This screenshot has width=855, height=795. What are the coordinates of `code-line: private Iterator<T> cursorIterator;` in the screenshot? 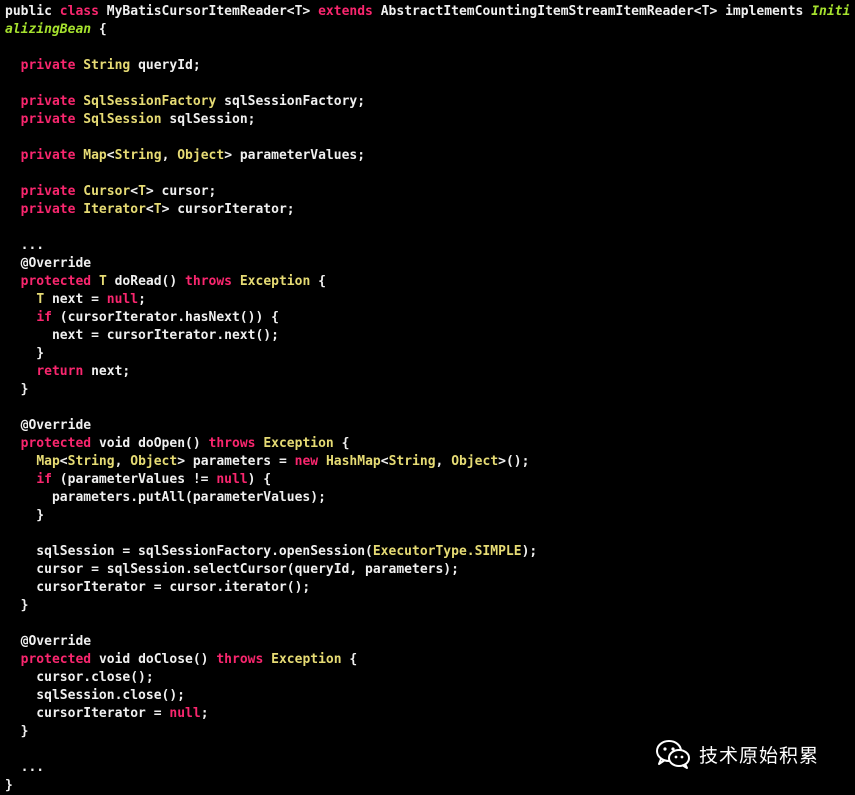 It's located at (429, 210).